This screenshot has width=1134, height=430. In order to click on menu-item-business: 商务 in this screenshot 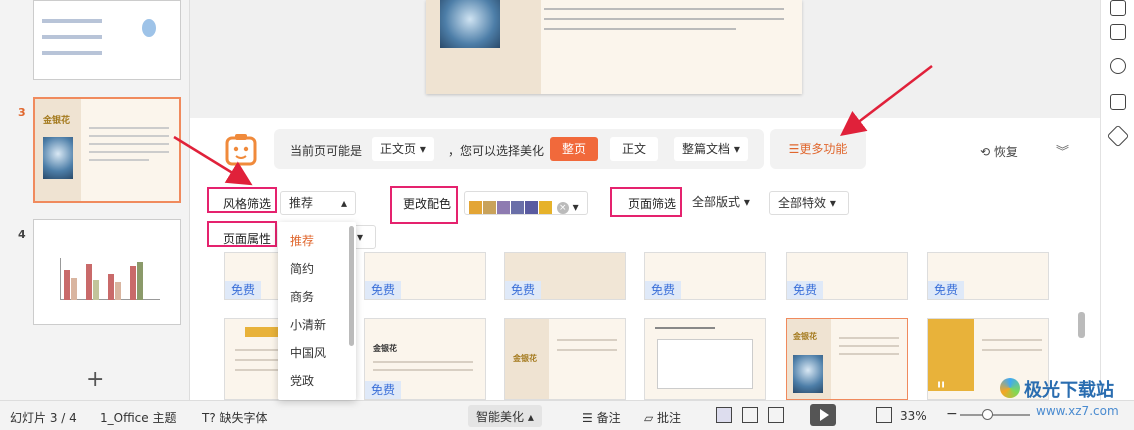, I will do `click(302, 296)`.